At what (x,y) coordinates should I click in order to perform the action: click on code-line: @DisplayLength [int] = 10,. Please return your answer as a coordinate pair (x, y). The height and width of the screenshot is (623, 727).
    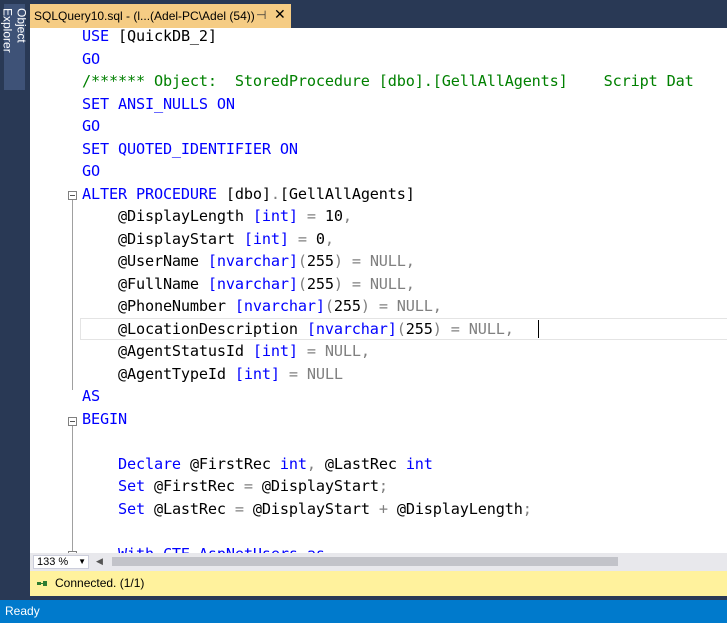
    Looking at the image, I should click on (217, 216).